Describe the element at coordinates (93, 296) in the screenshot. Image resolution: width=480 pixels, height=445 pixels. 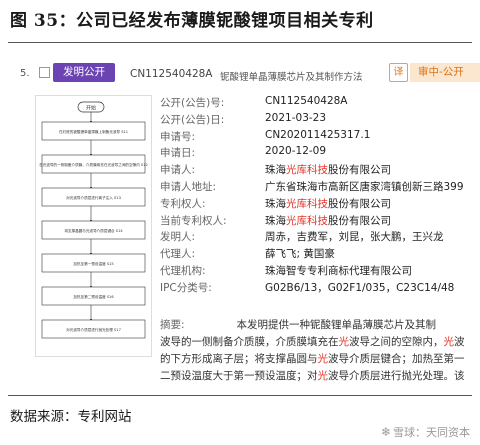
I see `flowchart-step-label: 加热至第二预设温度 S16` at that location.